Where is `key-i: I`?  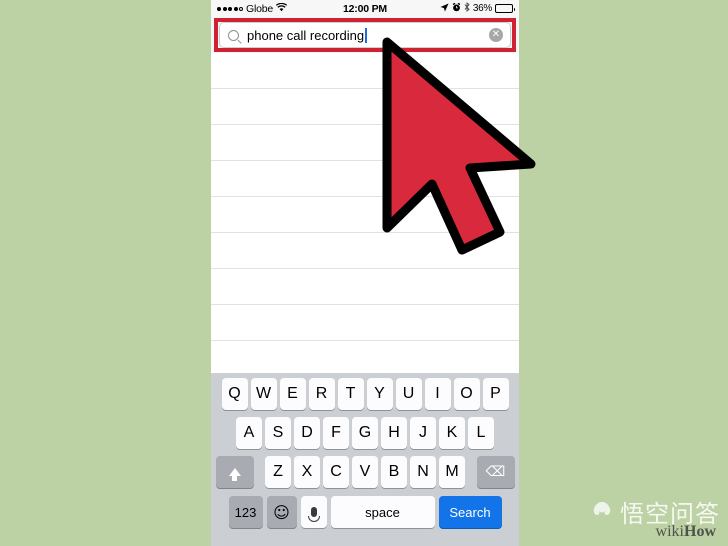
key-i: I is located at coordinates (437, 394).